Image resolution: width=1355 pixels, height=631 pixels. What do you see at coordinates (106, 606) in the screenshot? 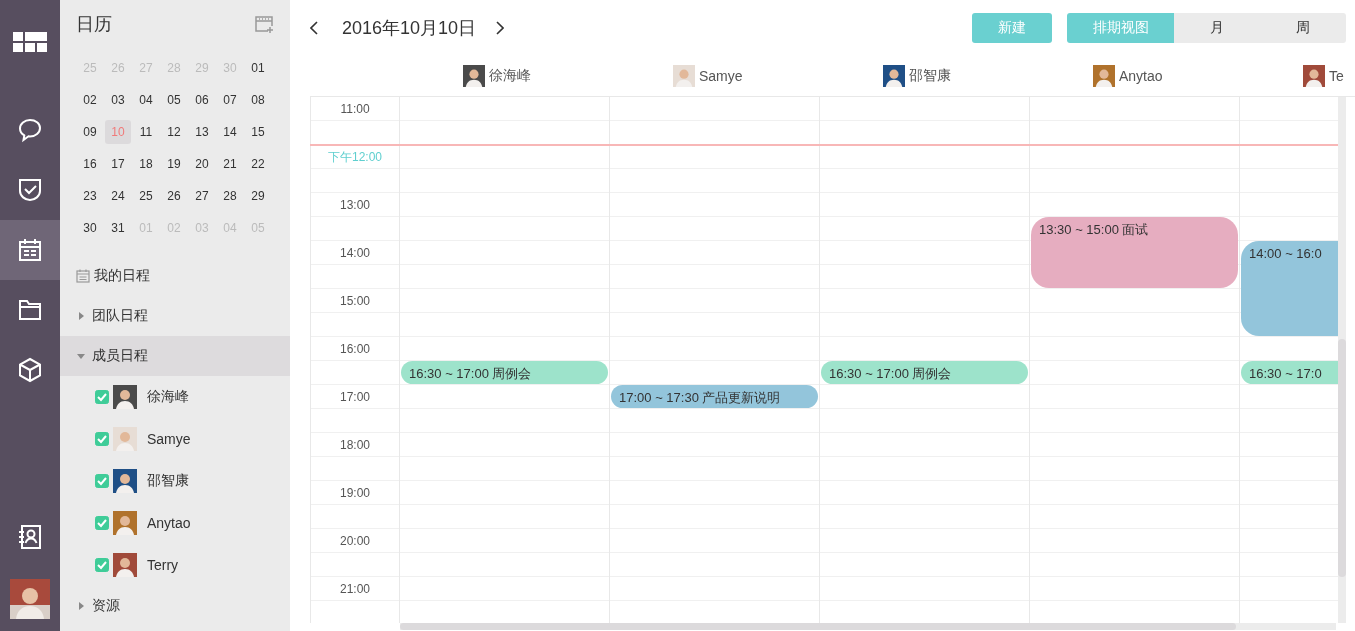
I see `section-label: 资源` at bounding box center [106, 606].